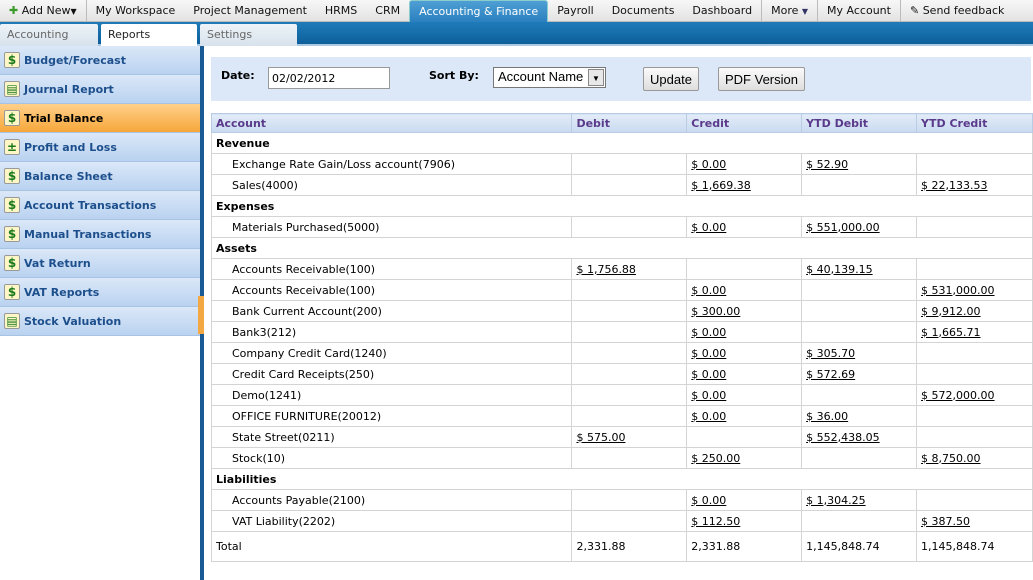 This screenshot has height=580, width=1033. What do you see at coordinates (600, 437) in the screenshot?
I see `amount-link: $ 575.00` at bounding box center [600, 437].